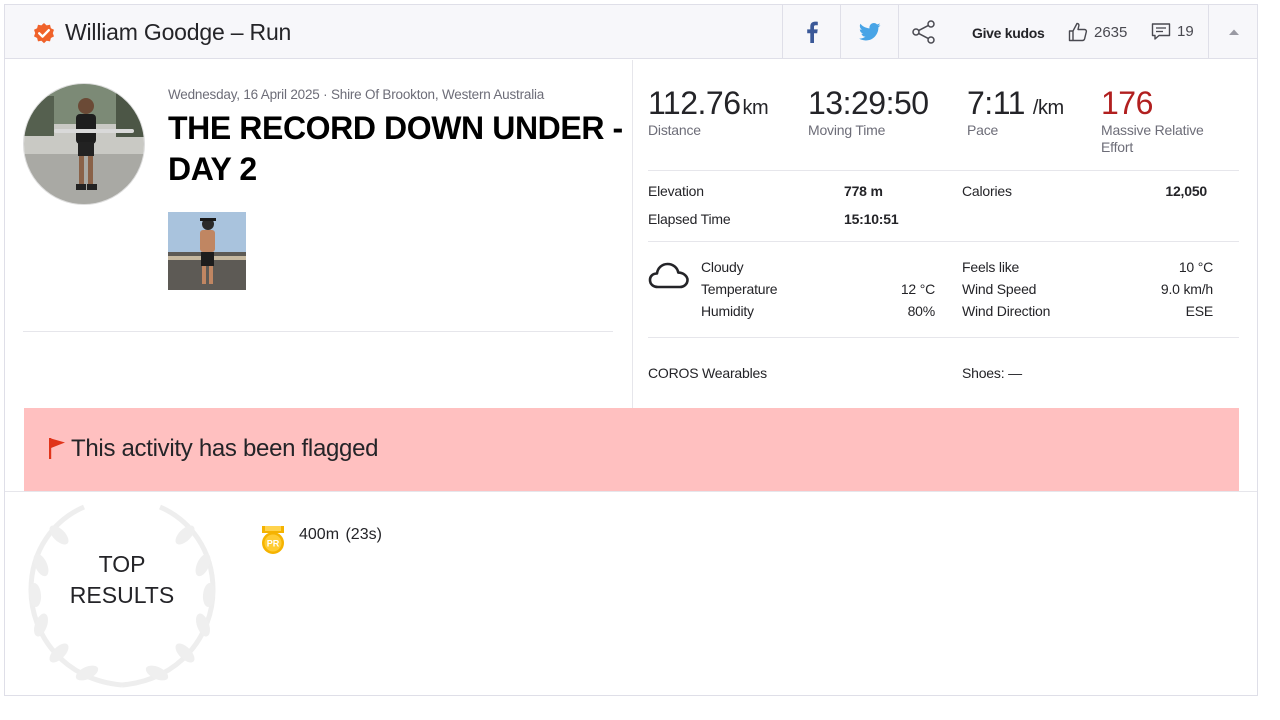 The image size is (1280, 720). I want to click on top-results-line2: RESULTS, so click(122, 595).